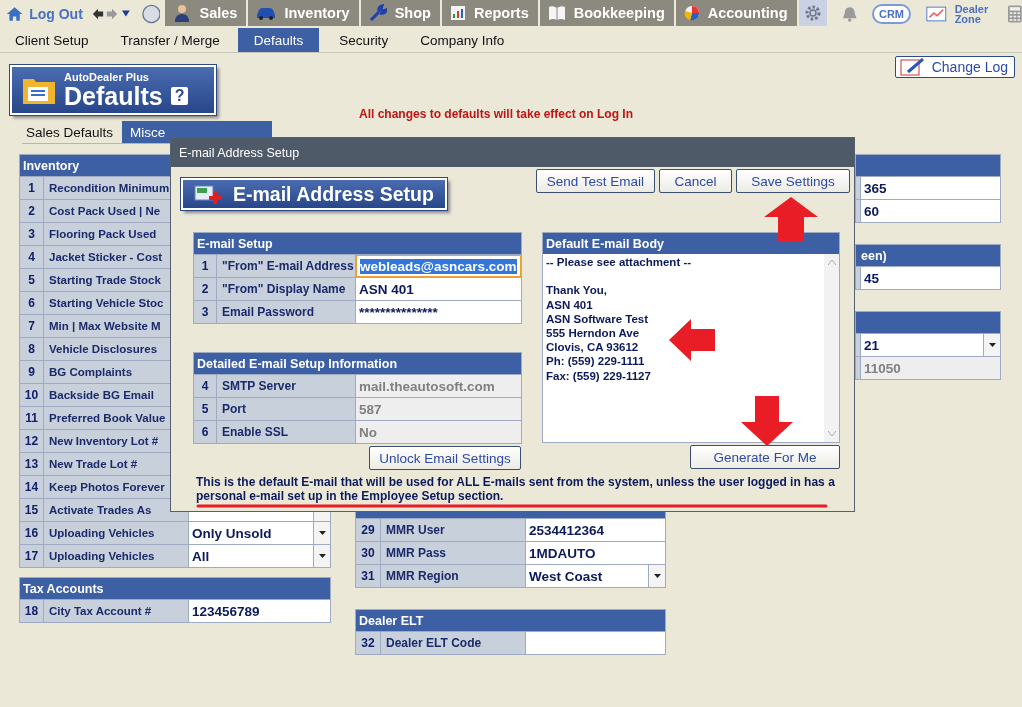  I want to click on row-number: 18, so click(32, 611).